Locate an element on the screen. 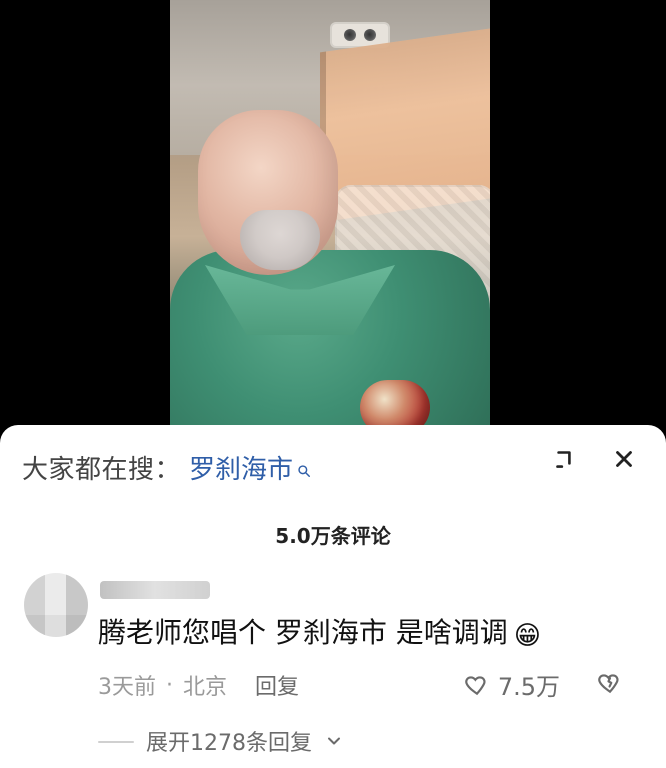 The height and width of the screenshot is (768, 666). expand-divider is located at coordinates (116, 742).